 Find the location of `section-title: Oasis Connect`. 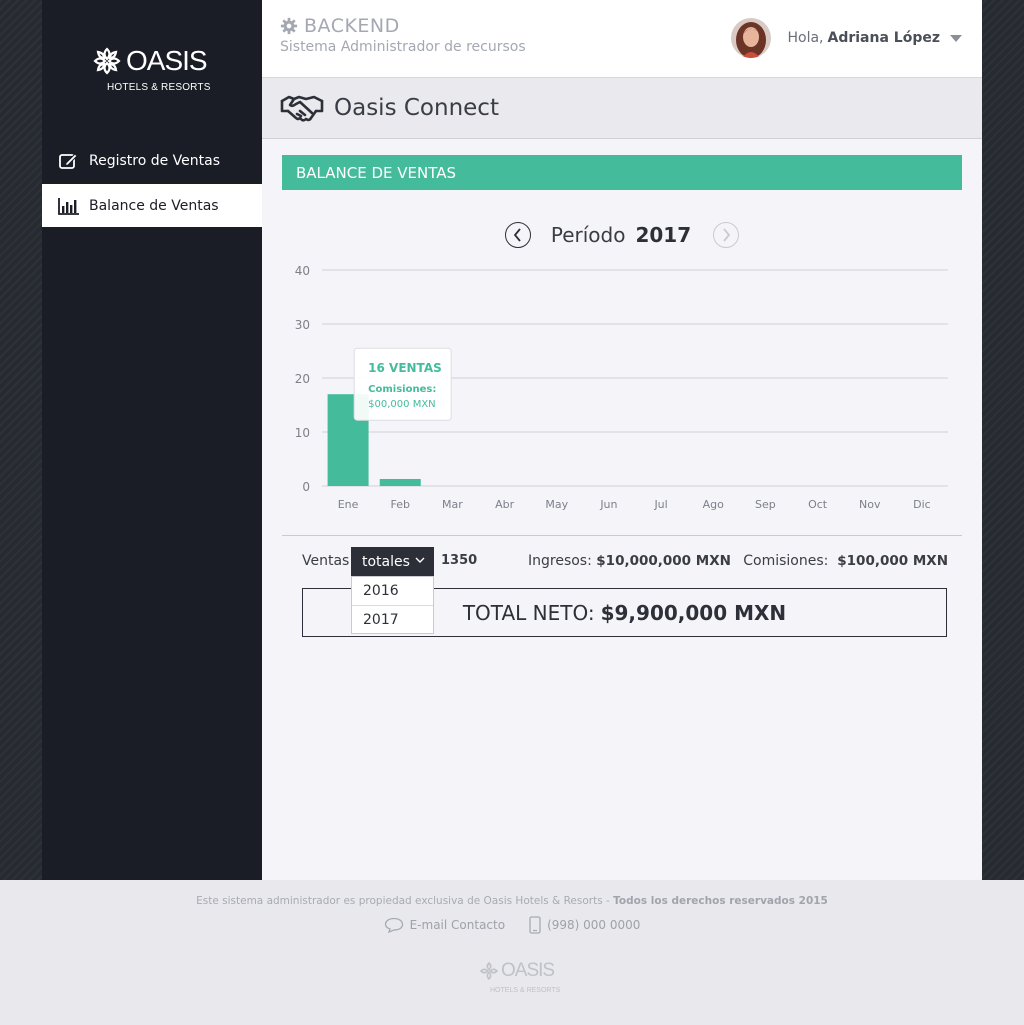

section-title: Oasis Connect is located at coordinates (416, 108).